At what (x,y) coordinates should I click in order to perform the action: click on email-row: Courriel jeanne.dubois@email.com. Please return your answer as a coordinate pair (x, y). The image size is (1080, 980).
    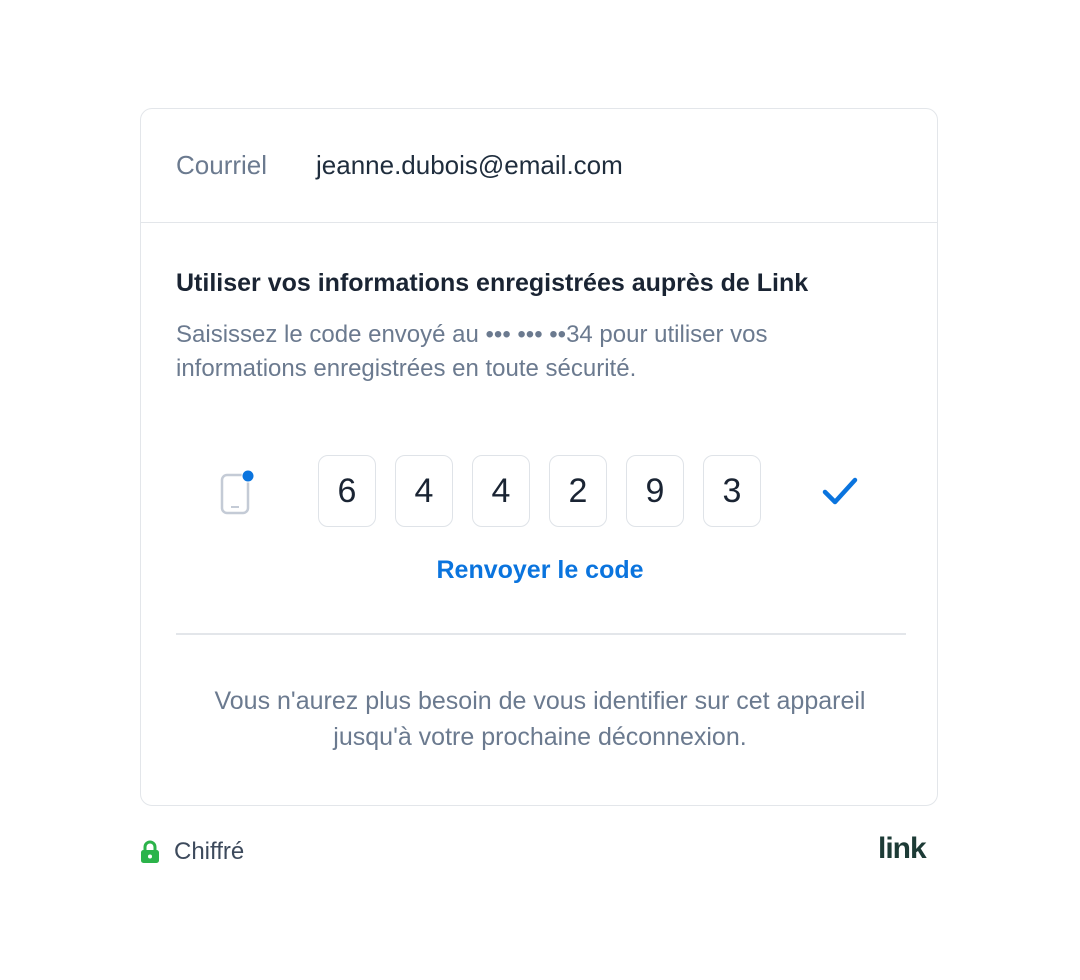
    Looking at the image, I should click on (539, 166).